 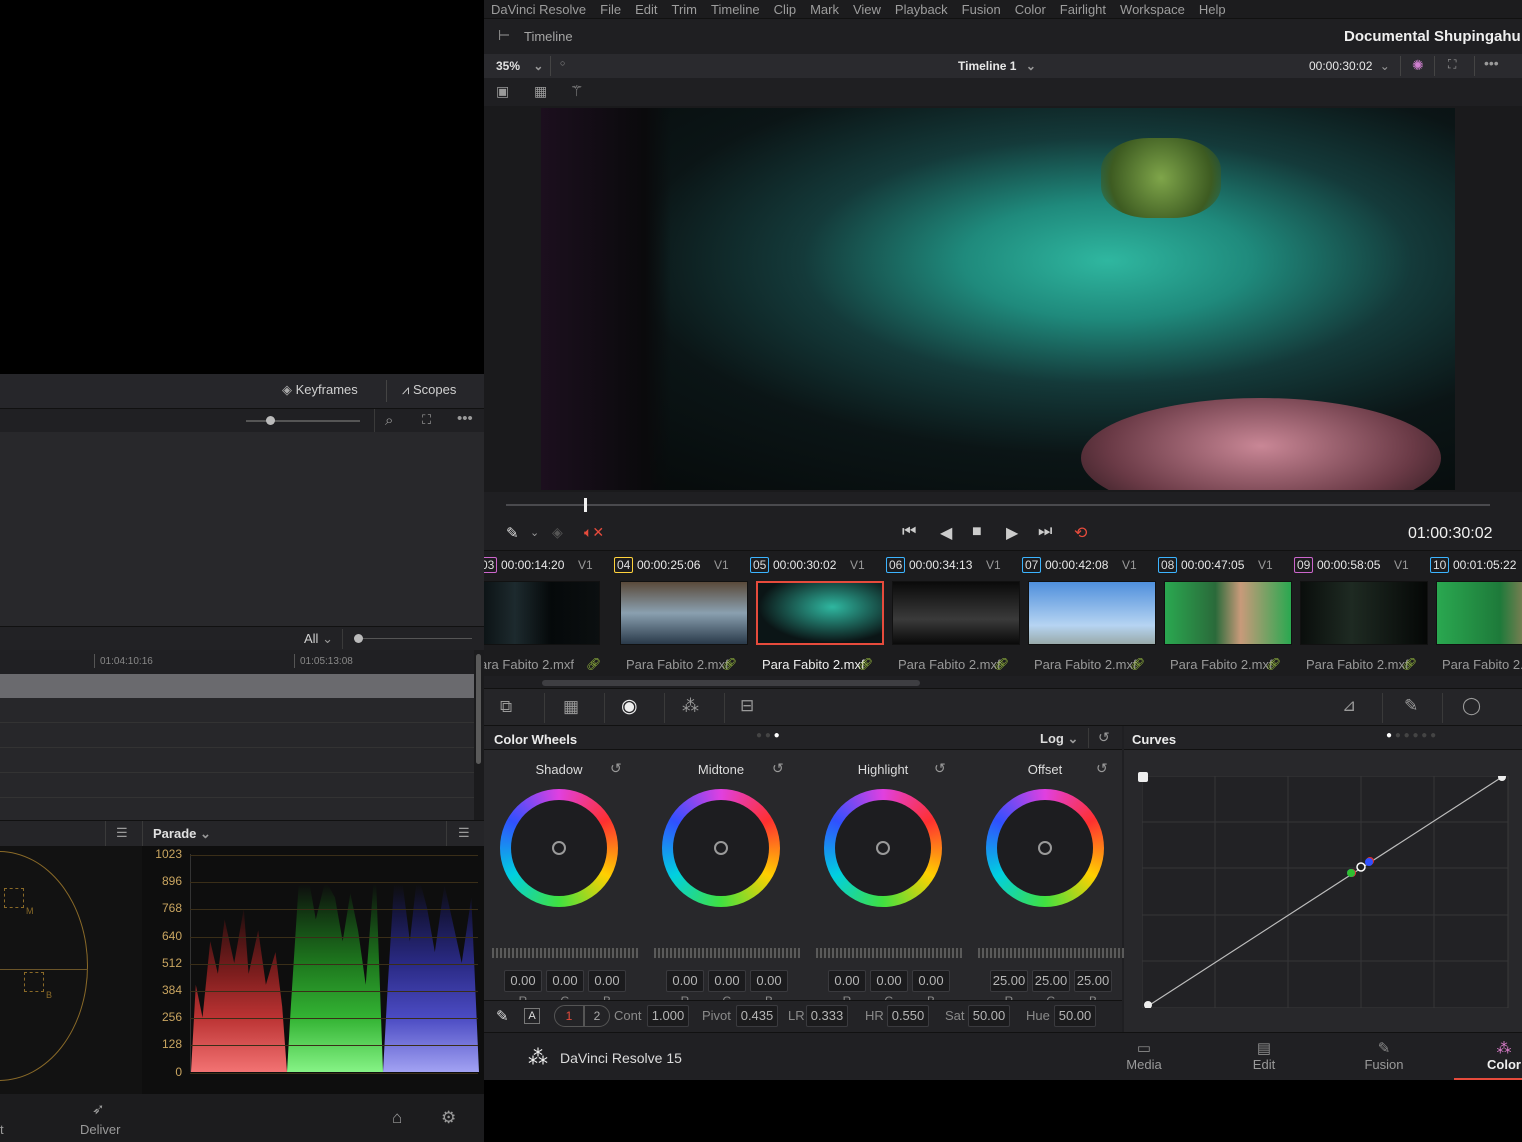 What do you see at coordinates (519, 66) in the screenshot?
I see `zoom-dropdown: 35% ⌄` at bounding box center [519, 66].